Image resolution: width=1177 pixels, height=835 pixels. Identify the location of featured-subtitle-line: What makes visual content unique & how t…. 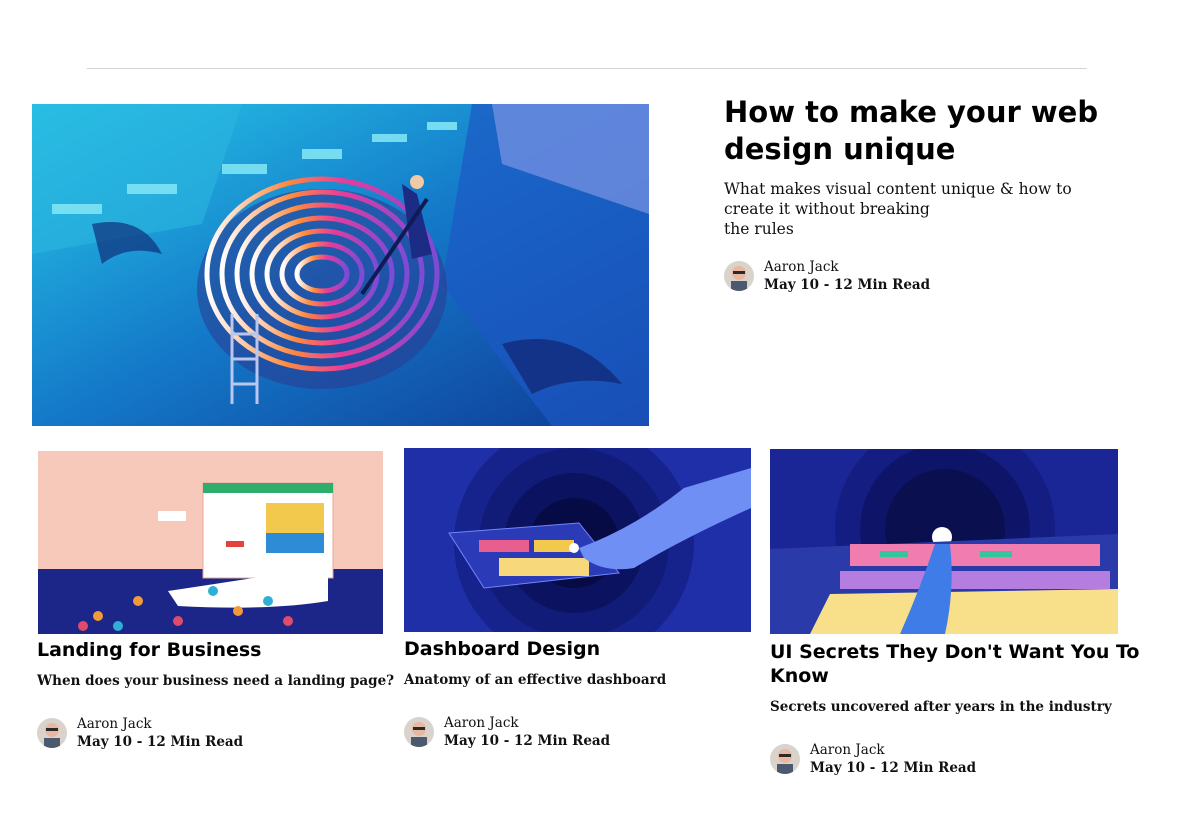
(898, 199).